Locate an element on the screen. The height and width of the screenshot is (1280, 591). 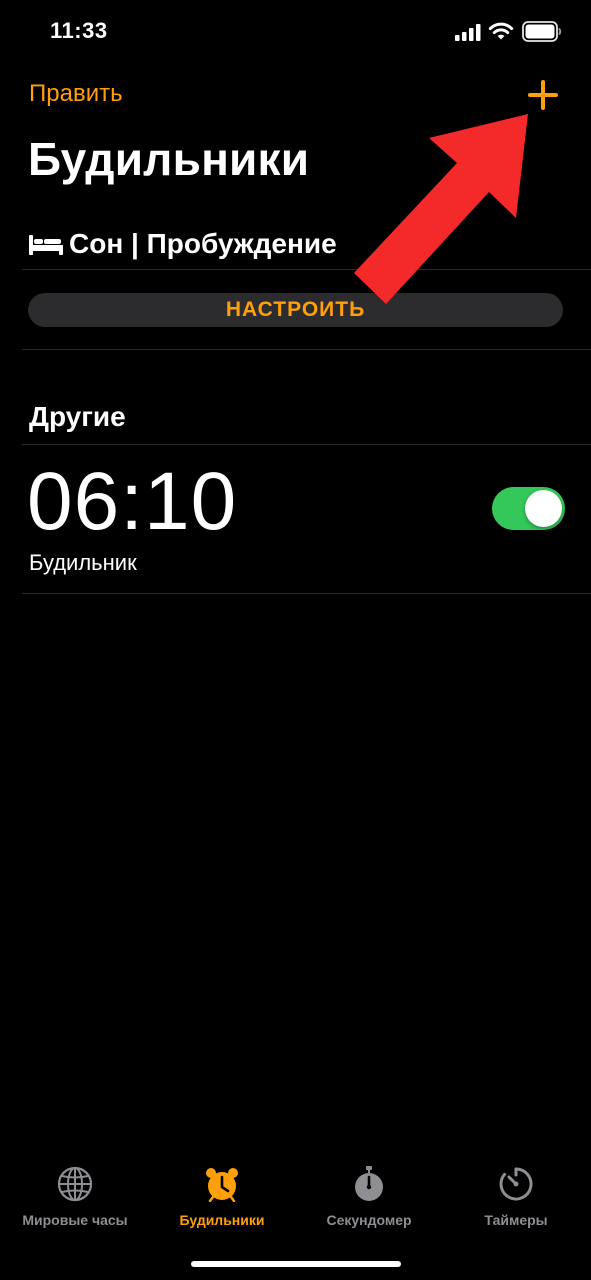
tab-label: Секундомер is located at coordinates (369, 1220).